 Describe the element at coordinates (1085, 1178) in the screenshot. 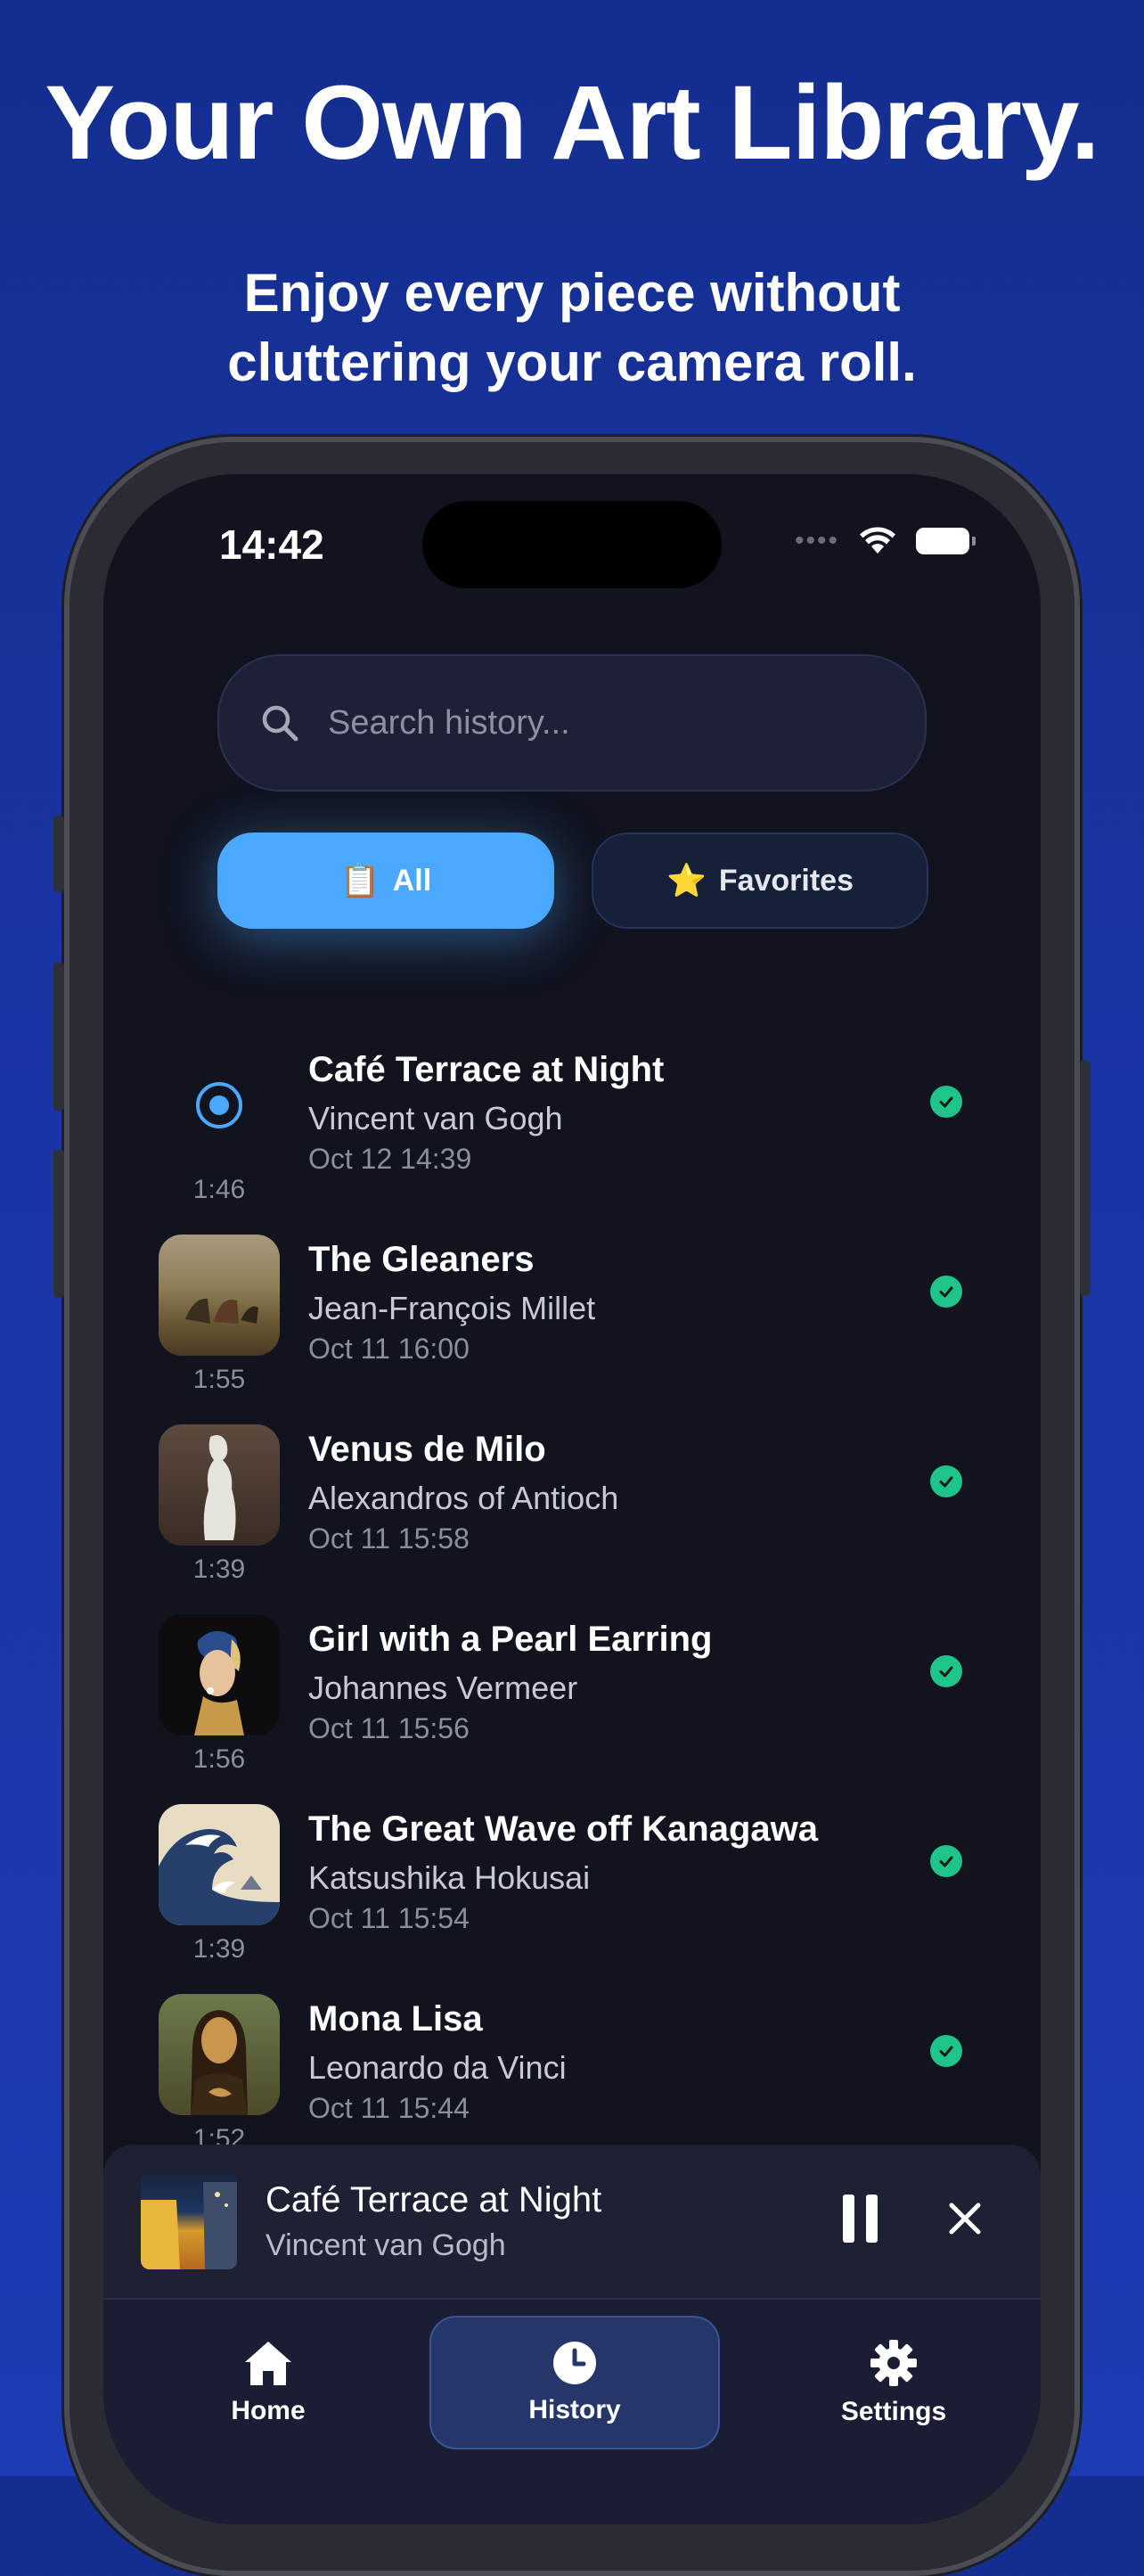

I see `phone-power-button` at that location.